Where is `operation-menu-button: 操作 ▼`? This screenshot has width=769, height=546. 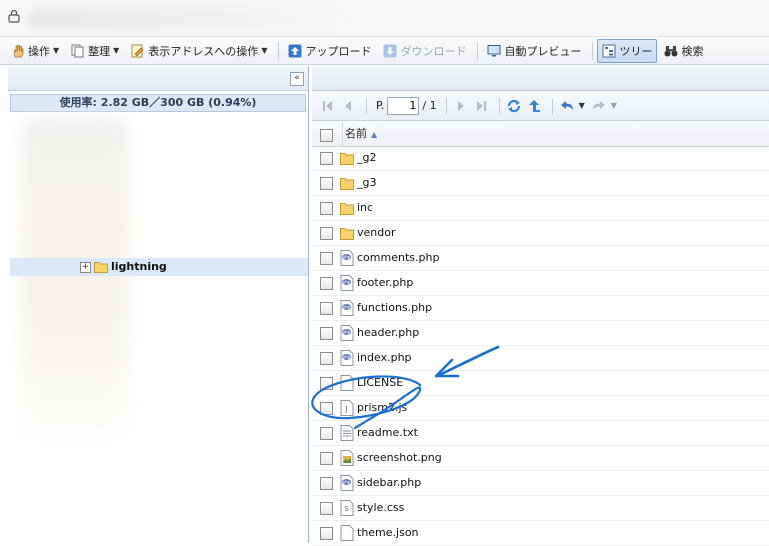
operation-menu-button: 操作 ▼ is located at coordinates (35, 51).